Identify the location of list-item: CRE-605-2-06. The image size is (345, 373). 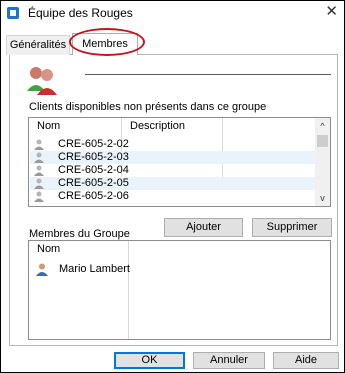
(172, 196).